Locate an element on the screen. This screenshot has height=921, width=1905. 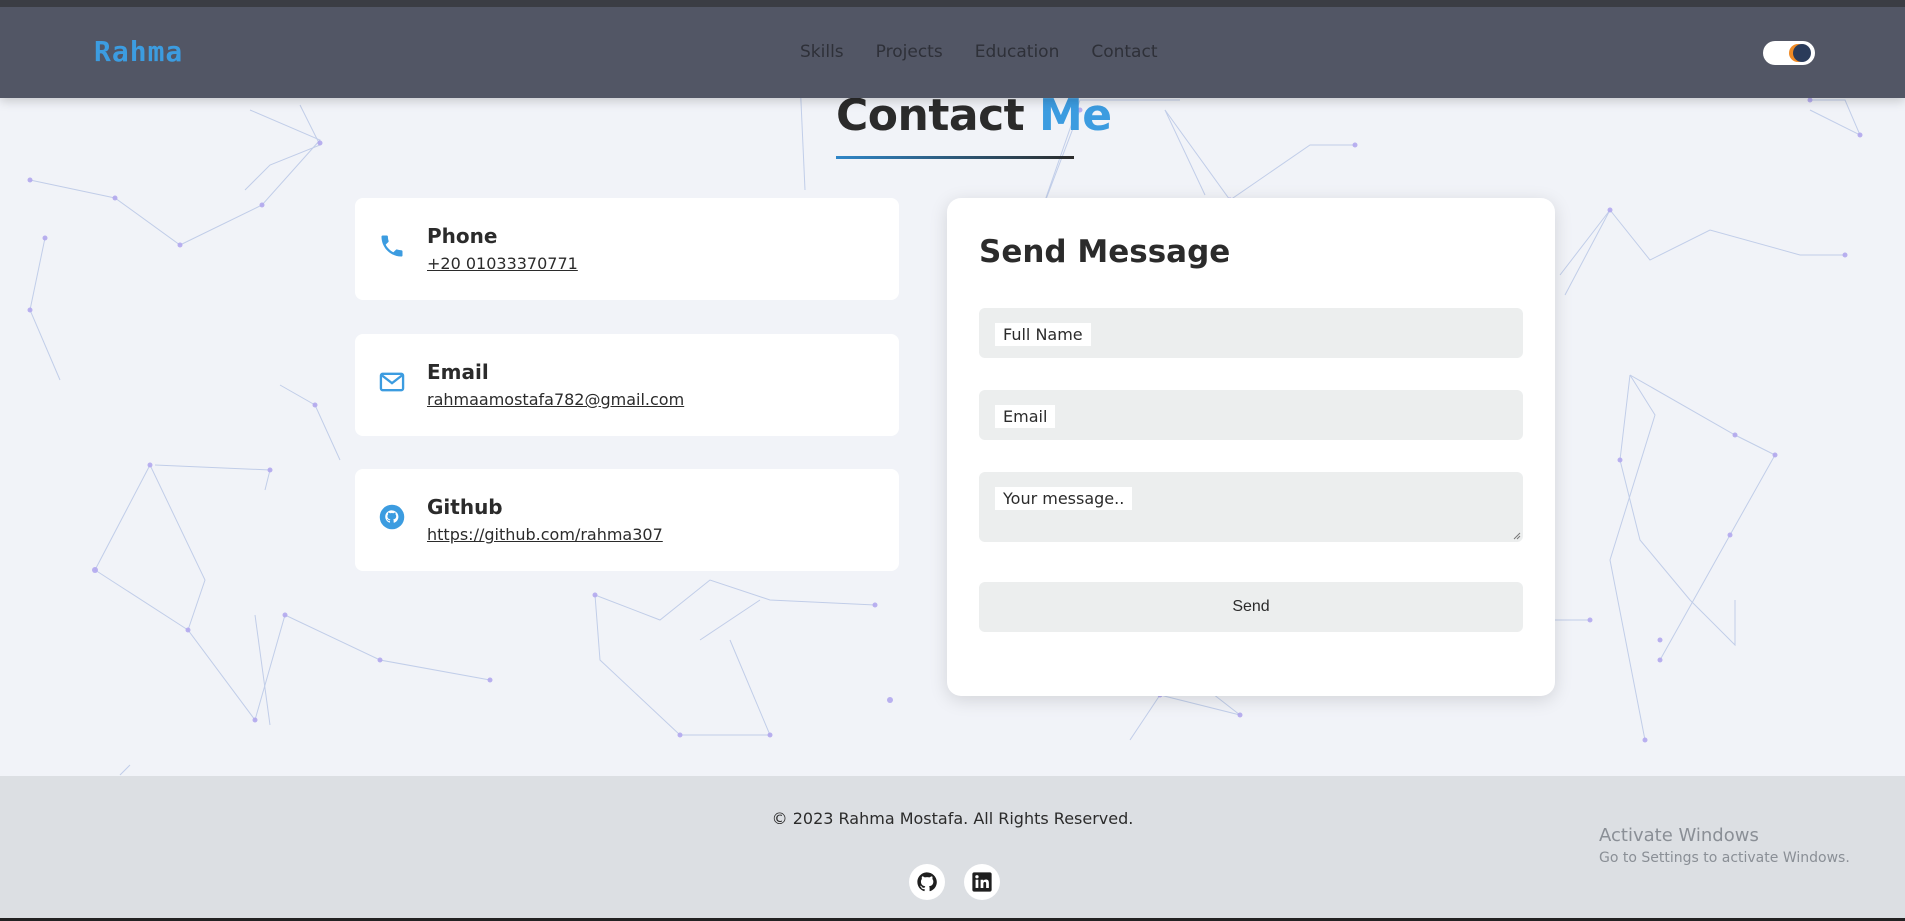
contact-card-email: Email rahmaamostafa782@gmail.com is located at coordinates (627, 385).